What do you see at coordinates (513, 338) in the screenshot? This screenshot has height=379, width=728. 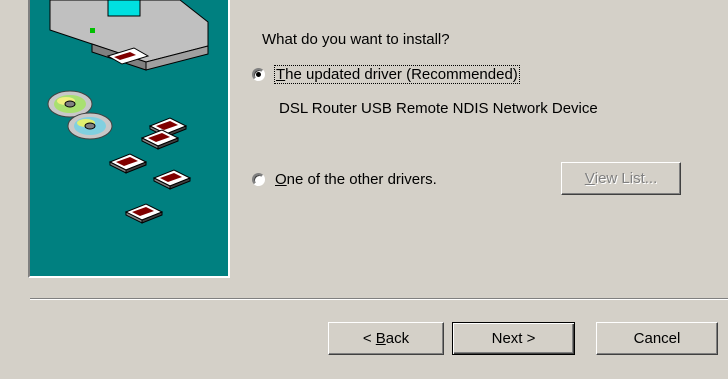 I see `next-button: Next >` at bounding box center [513, 338].